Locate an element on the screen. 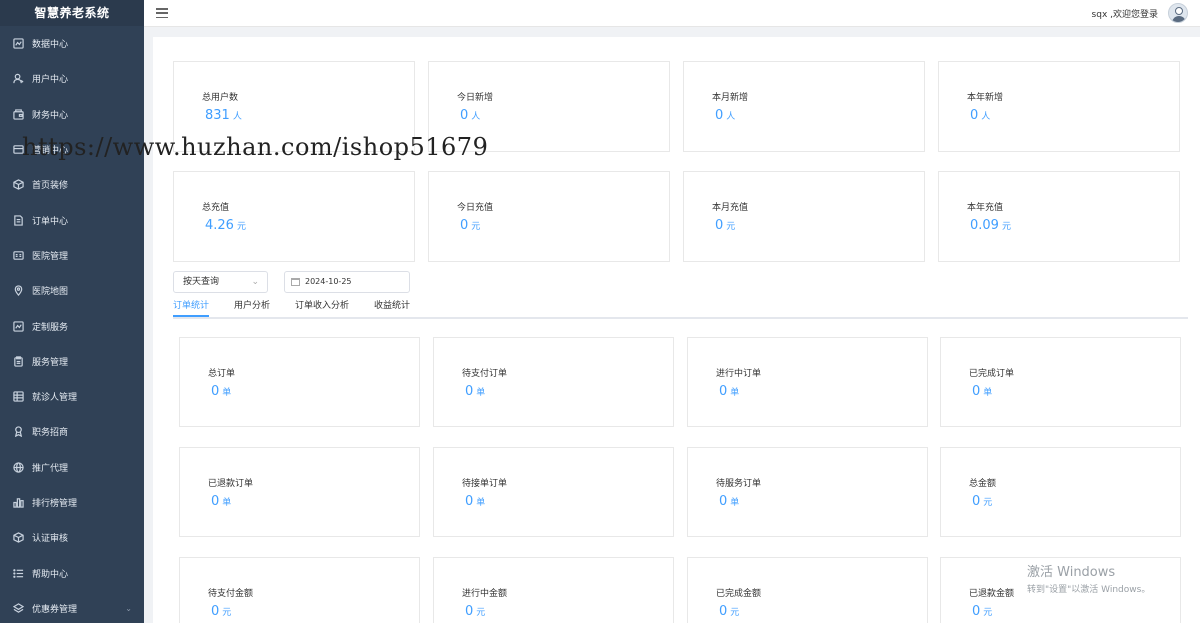 The image size is (1200, 623). stat-card-today-recharge: 今日充值 0元 is located at coordinates (549, 216).